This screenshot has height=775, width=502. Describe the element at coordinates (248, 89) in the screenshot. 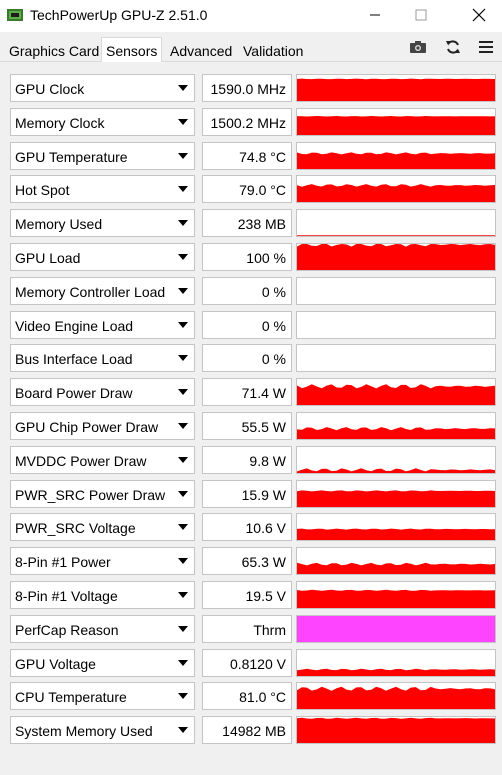

I see `sensor-value: 1590.0 MHz` at that location.